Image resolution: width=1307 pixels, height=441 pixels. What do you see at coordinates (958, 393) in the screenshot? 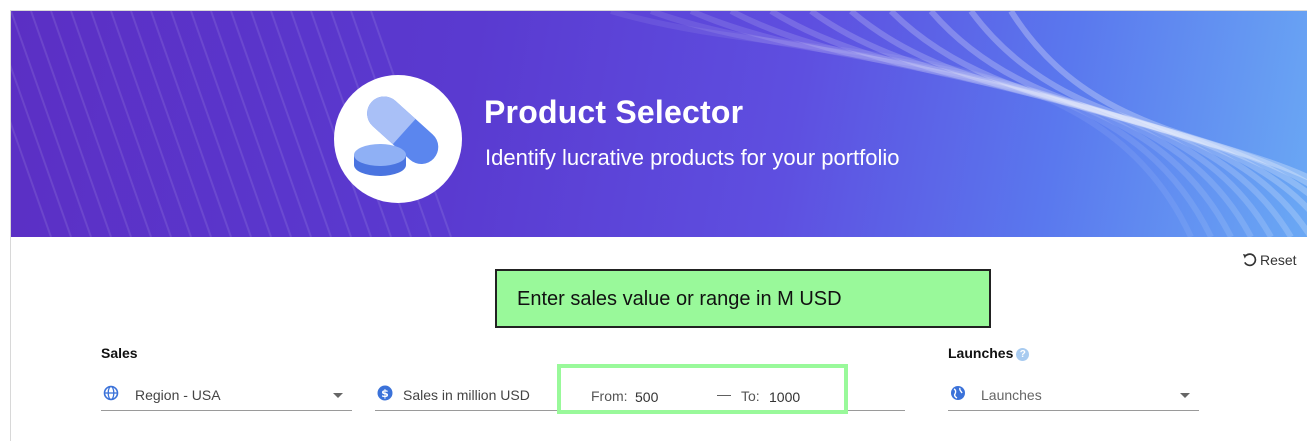
I see `globe-filled-icon` at bounding box center [958, 393].